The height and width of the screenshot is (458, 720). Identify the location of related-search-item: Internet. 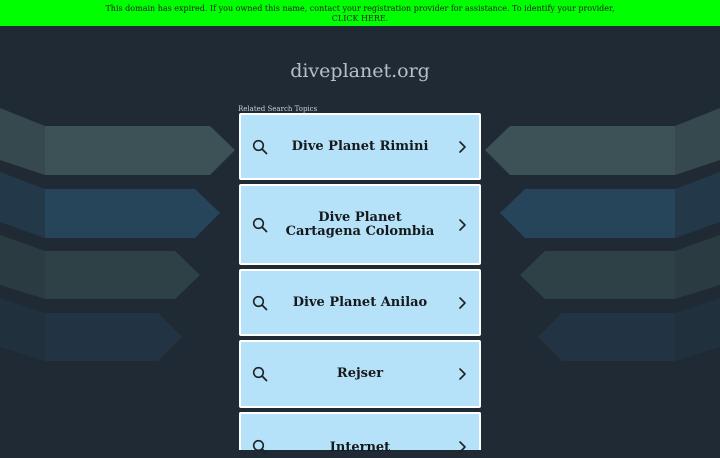
(360, 433).